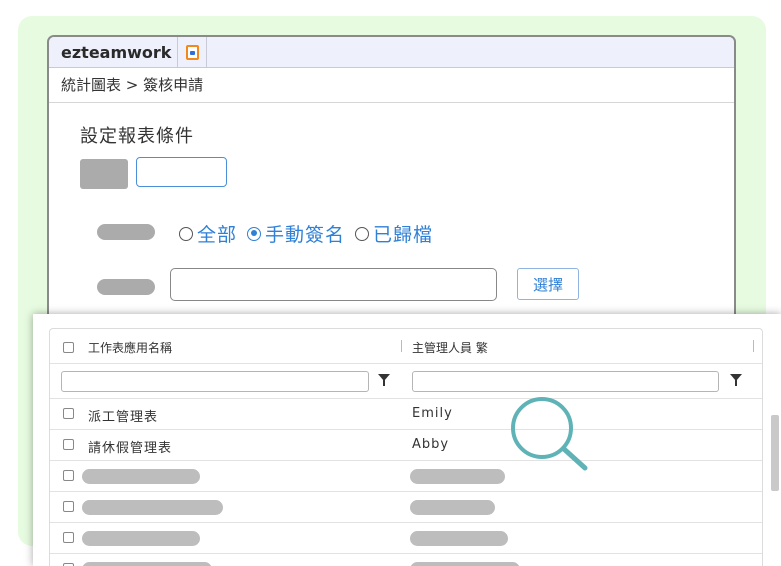  I want to click on select-all-checkbox, so click(68, 347).